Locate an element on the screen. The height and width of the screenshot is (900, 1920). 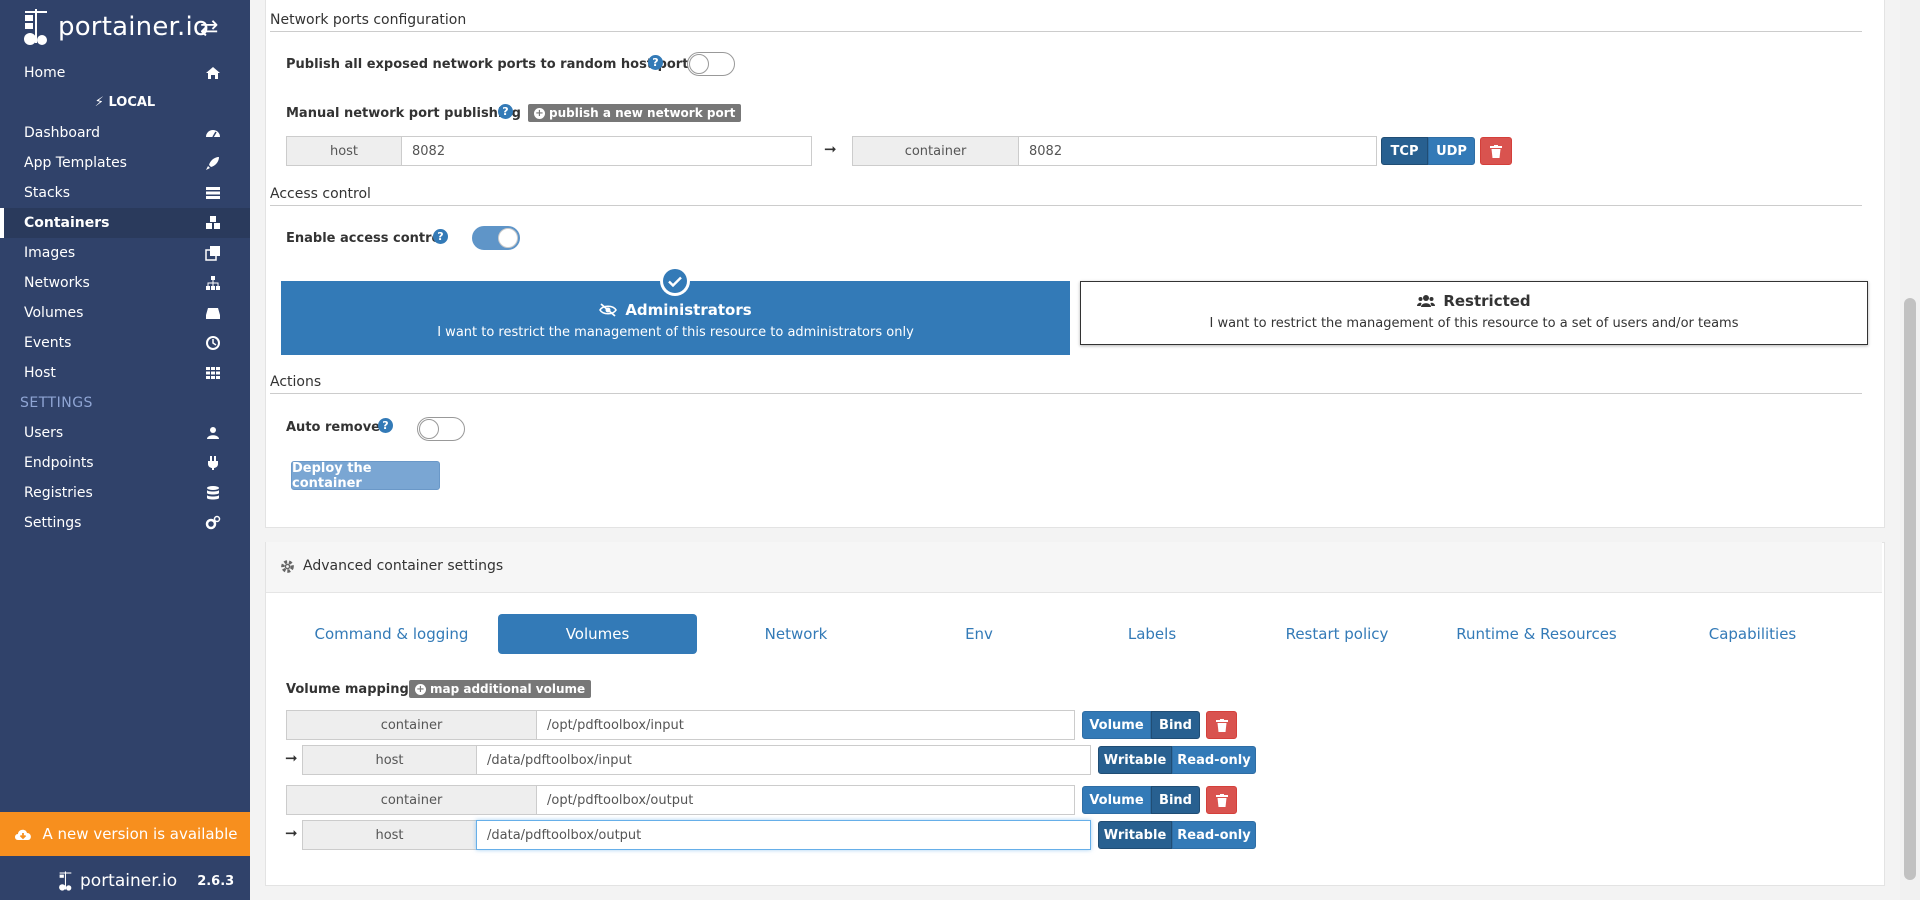
protocol-udp-button: UDP is located at coordinates (1451, 151).